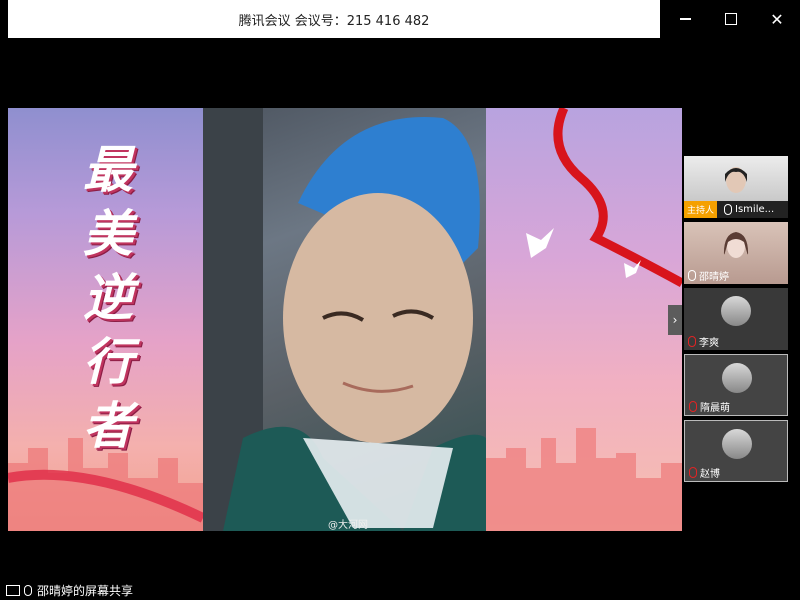 This screenshot has width=800, height=600. Describe the element at coordinates (710, 474) in the screenshot. I see `participant-name: 赵博` at that location.